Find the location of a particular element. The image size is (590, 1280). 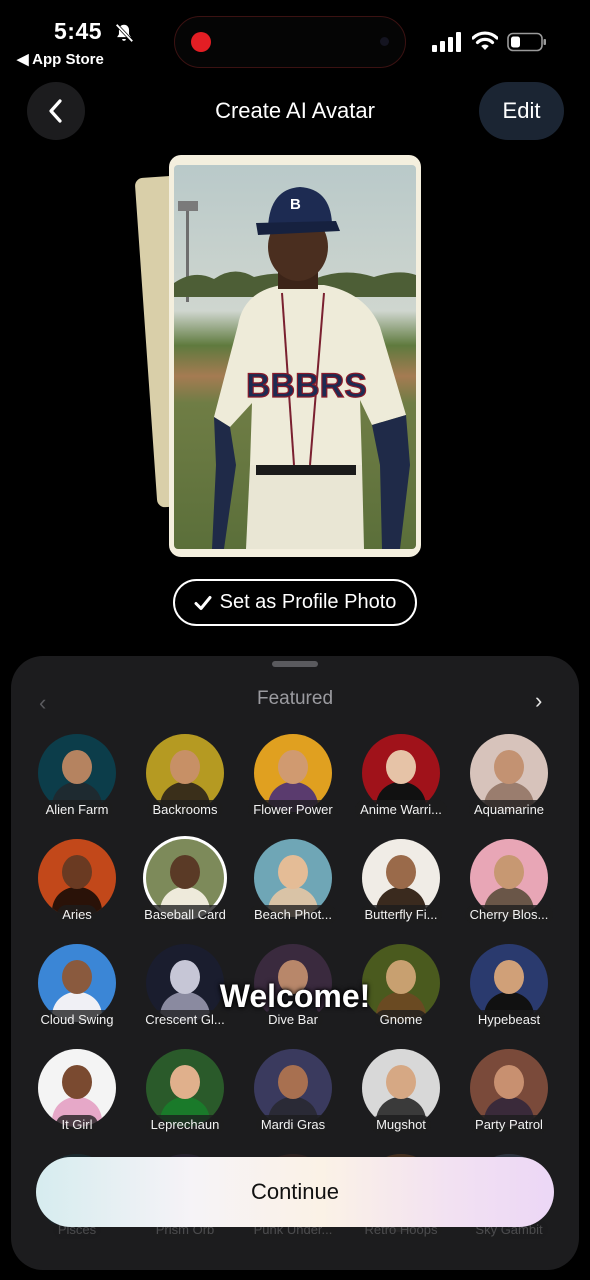

edit-button: Edit is located at coordinates (521, 111).